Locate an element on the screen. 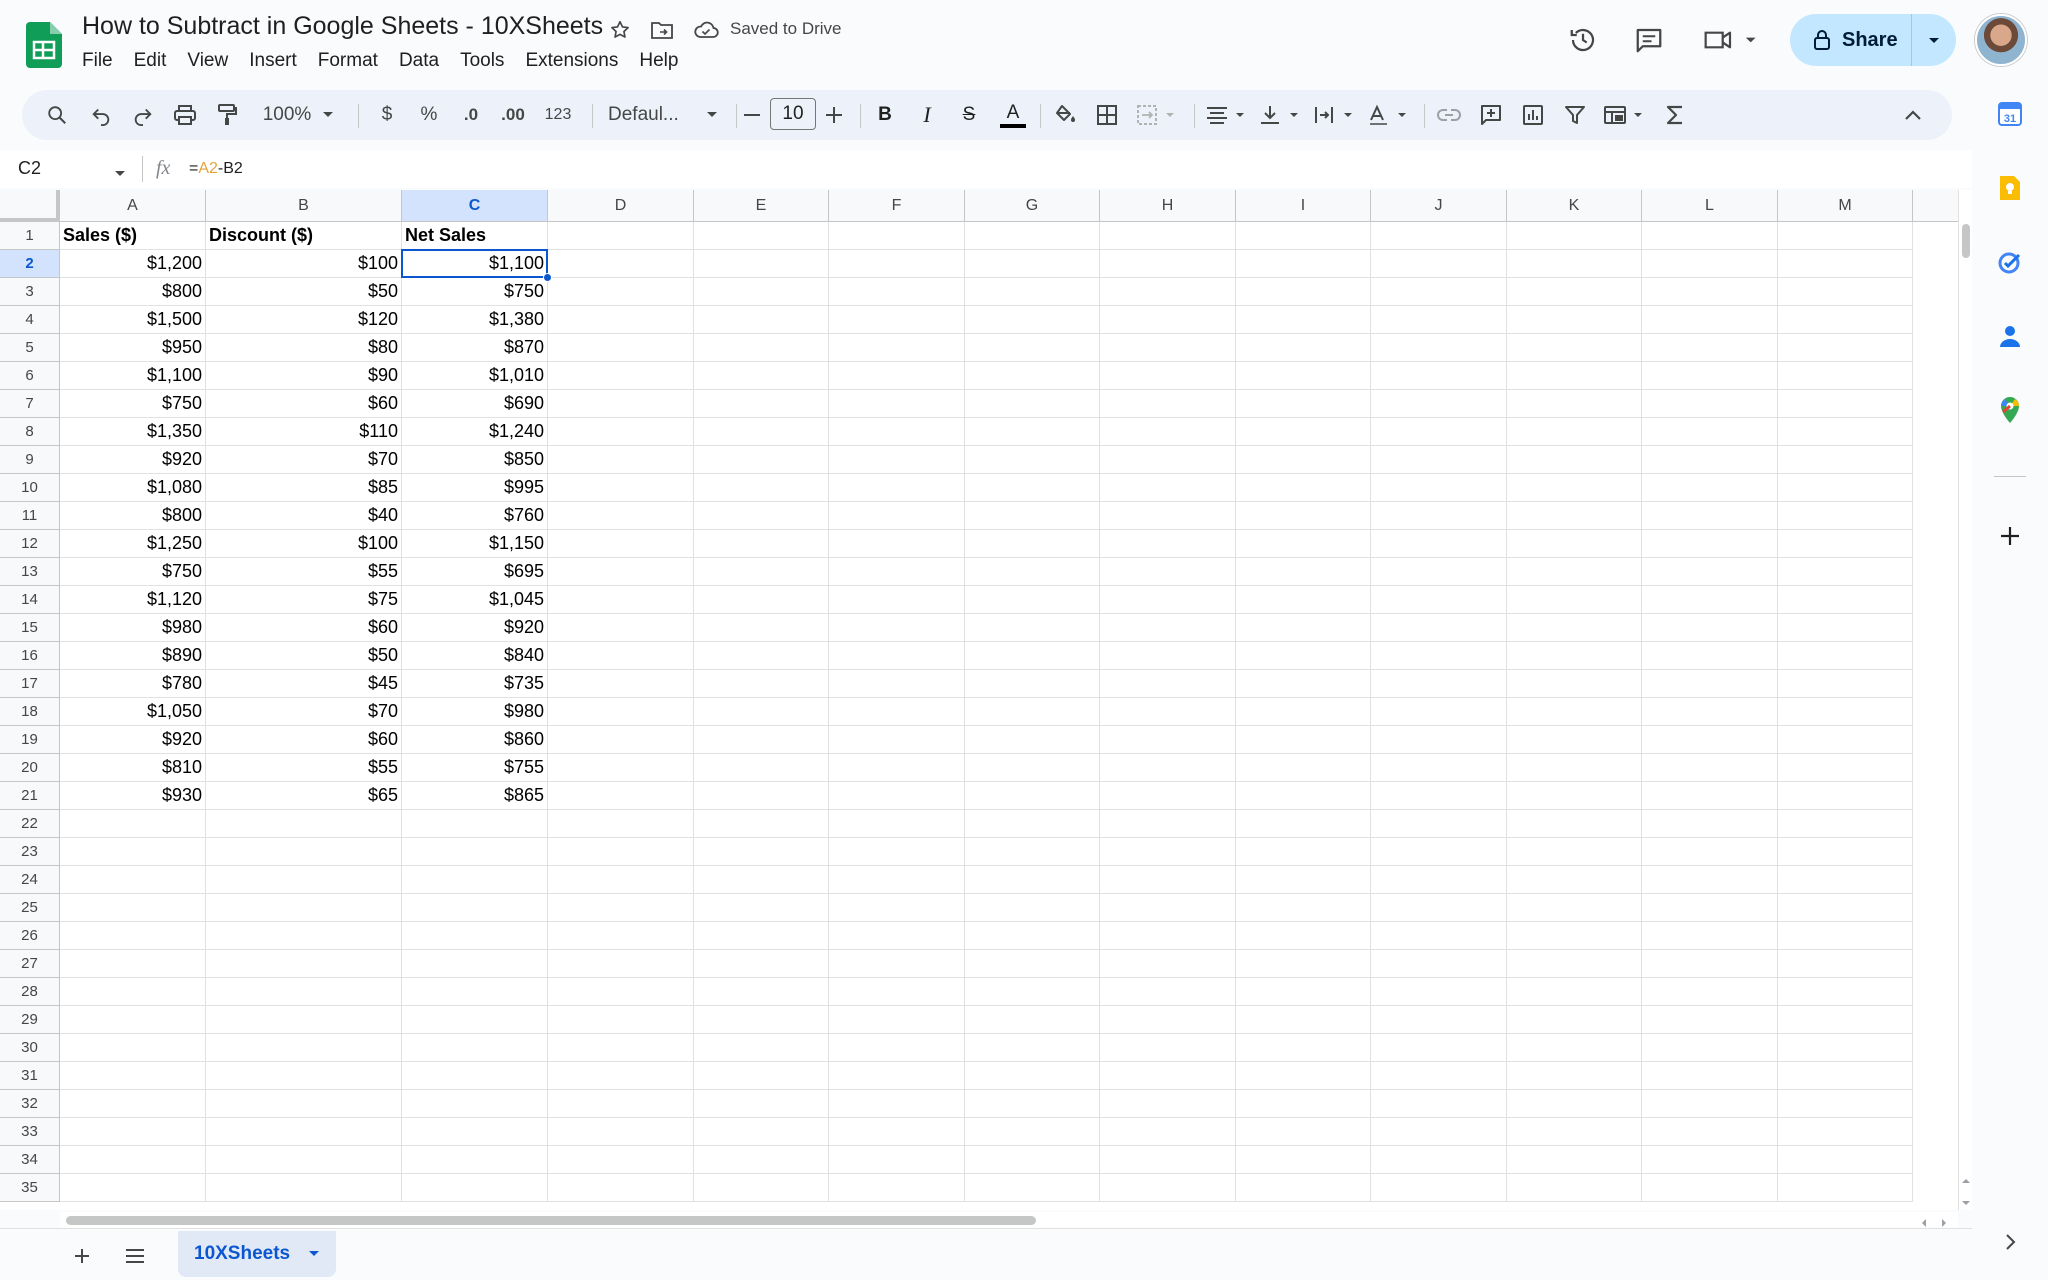 The image size is (2048, 1280). cell-e3 is located at coordinates (761, 292).